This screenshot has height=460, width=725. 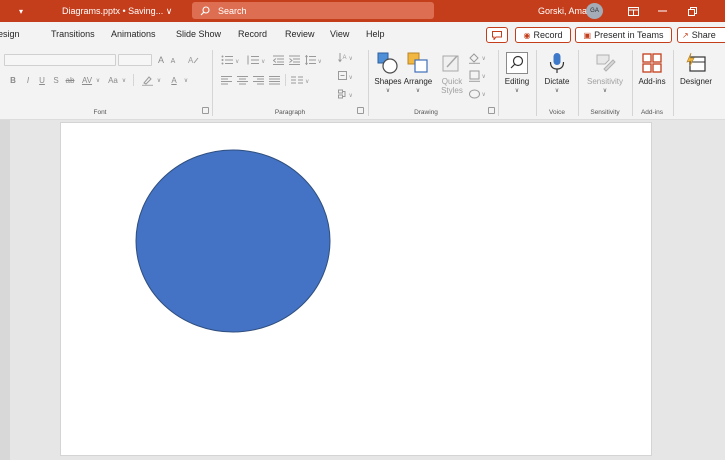 I want to click on highlight-chevron-icon: ∨, so click(x=159, y=80).